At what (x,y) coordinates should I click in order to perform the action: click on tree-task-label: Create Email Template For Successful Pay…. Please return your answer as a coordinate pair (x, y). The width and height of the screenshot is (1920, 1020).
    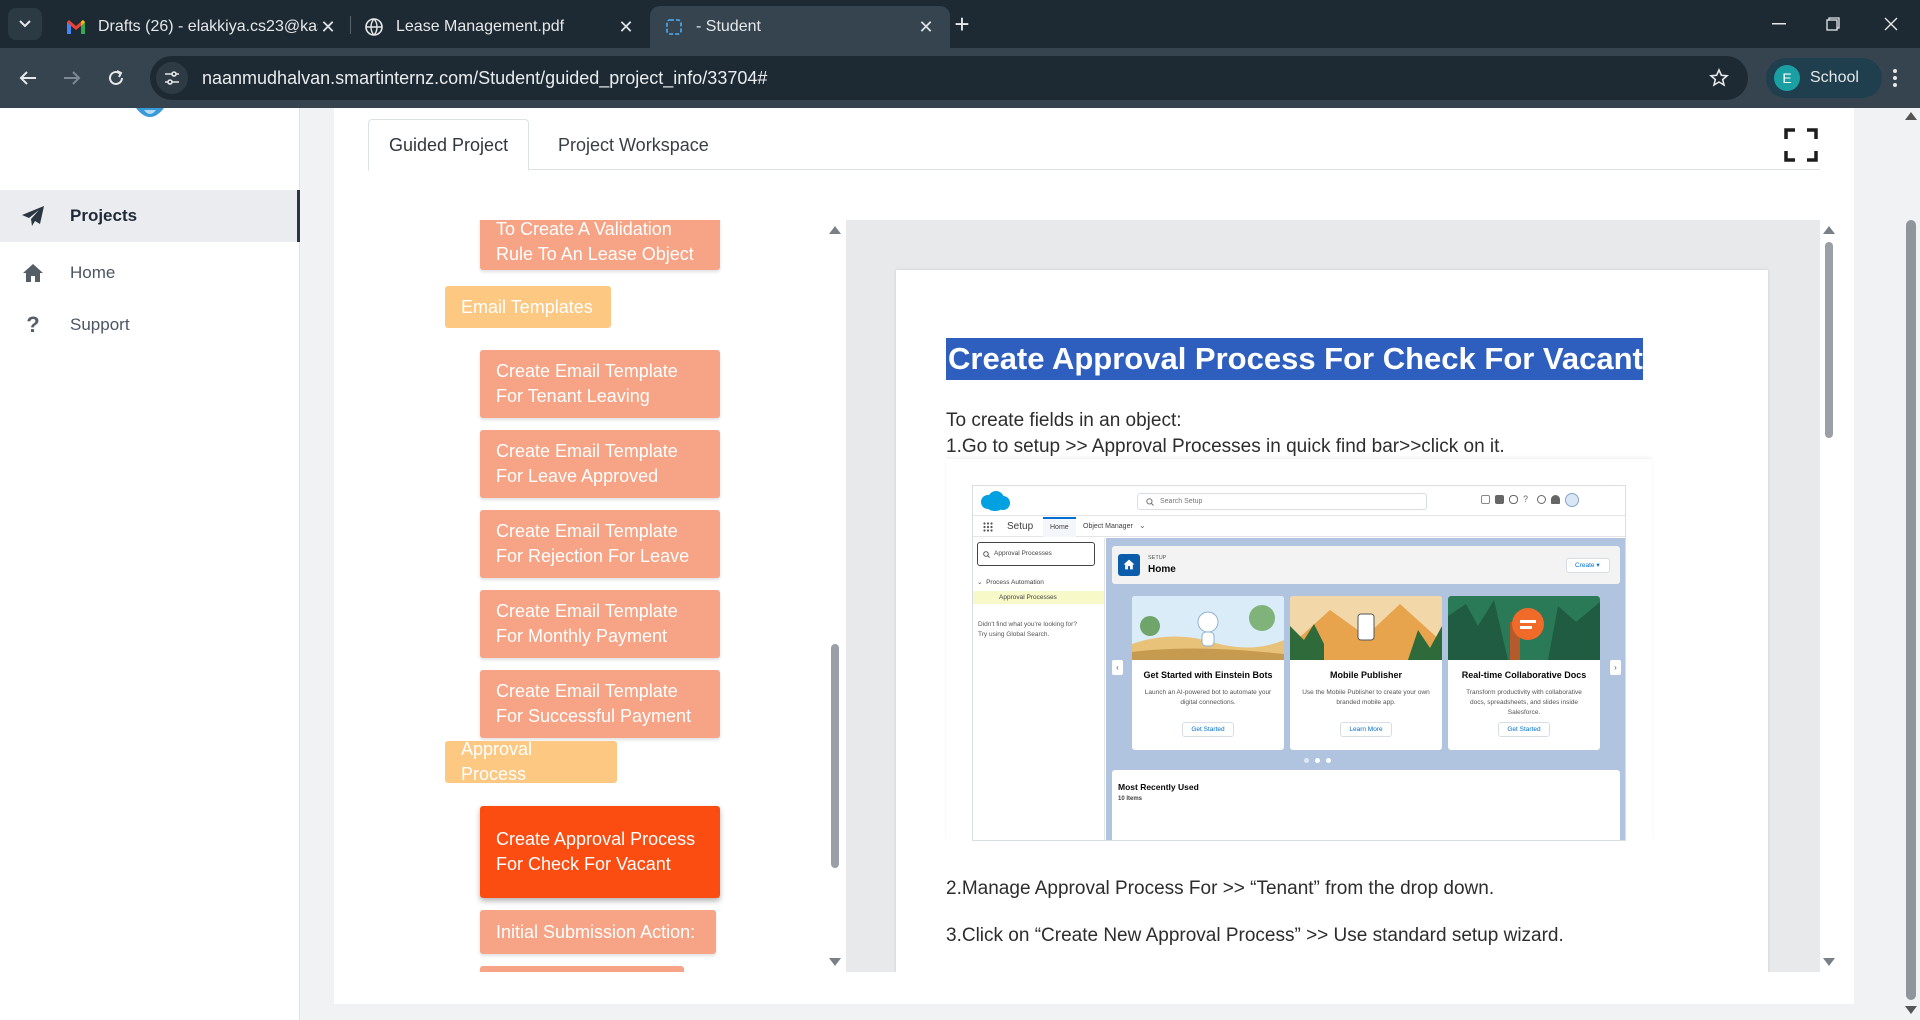
    Looking at the image, I should click on (594, 703).